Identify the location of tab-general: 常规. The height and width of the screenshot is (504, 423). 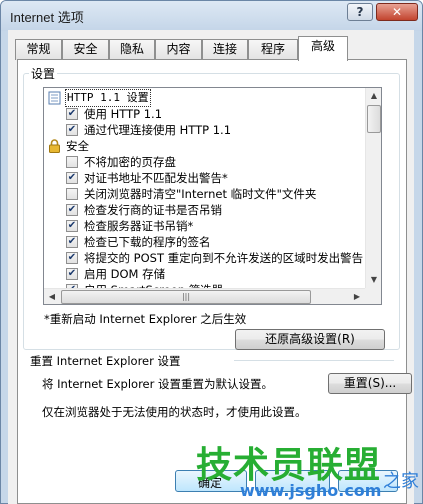
(38, 49).